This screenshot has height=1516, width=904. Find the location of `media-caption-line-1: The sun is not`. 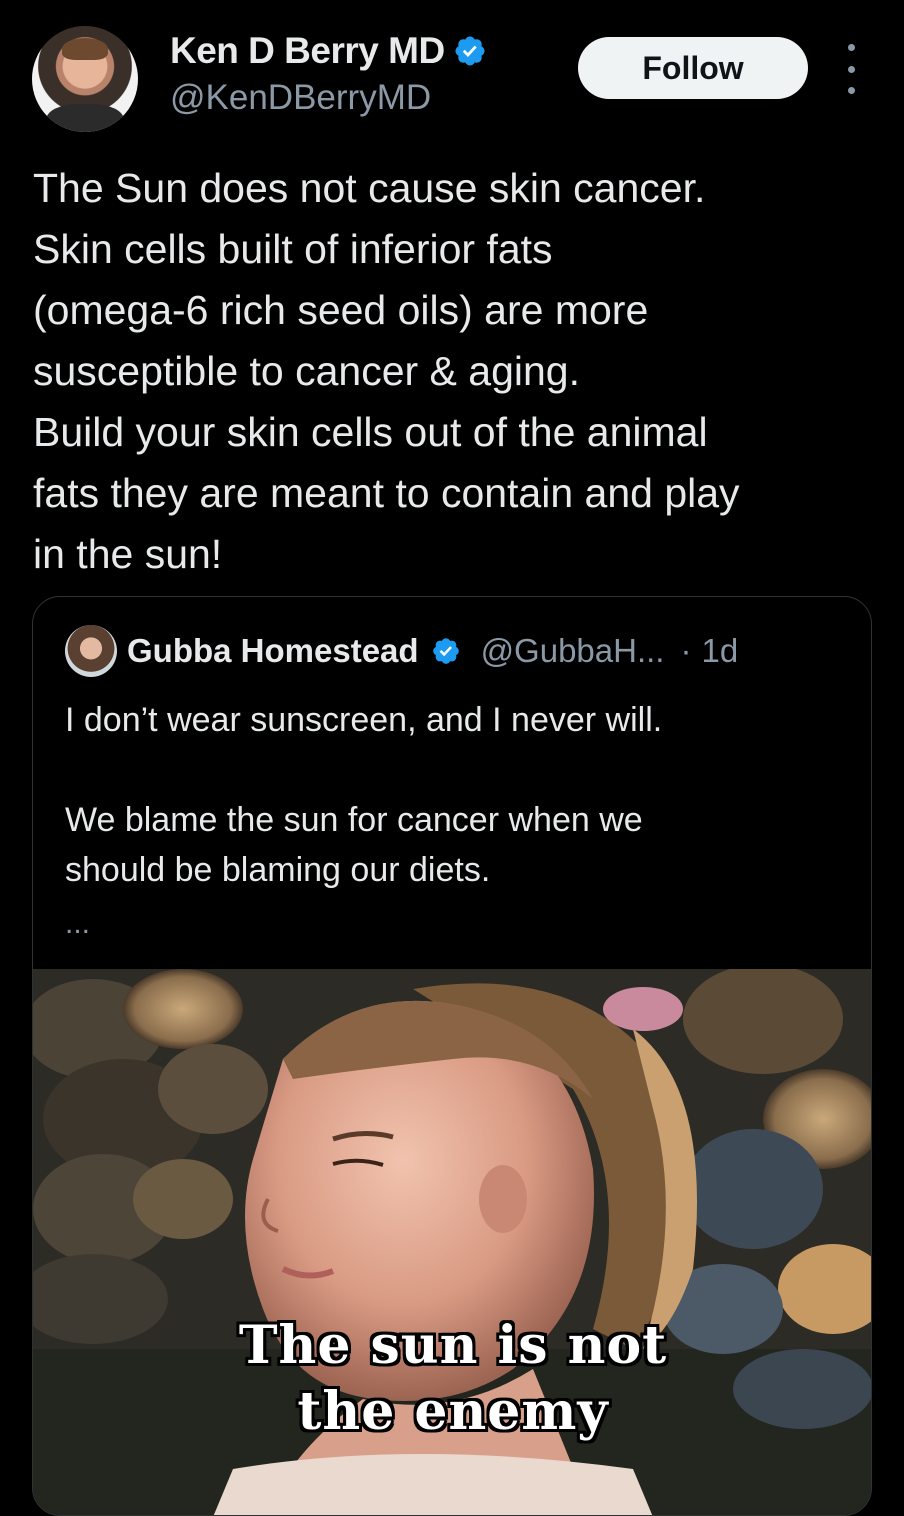

media-caption-line-1: The sun is not is located at coordinates (453, 1345).